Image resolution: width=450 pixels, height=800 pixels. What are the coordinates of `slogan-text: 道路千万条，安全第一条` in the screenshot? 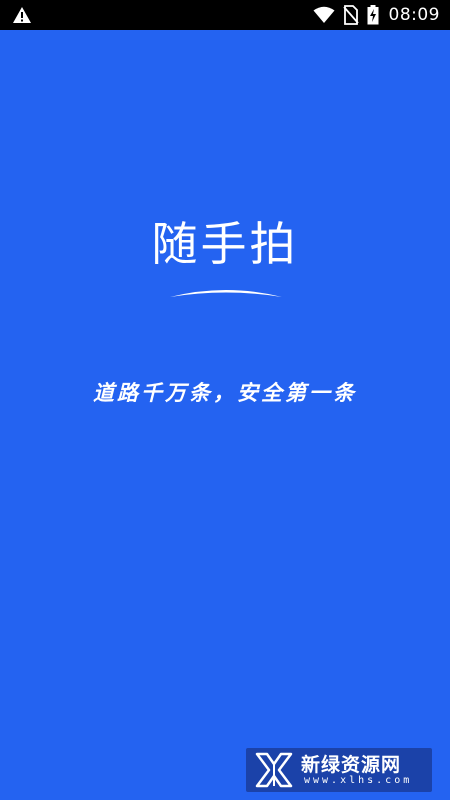 It's located at (225, 392).